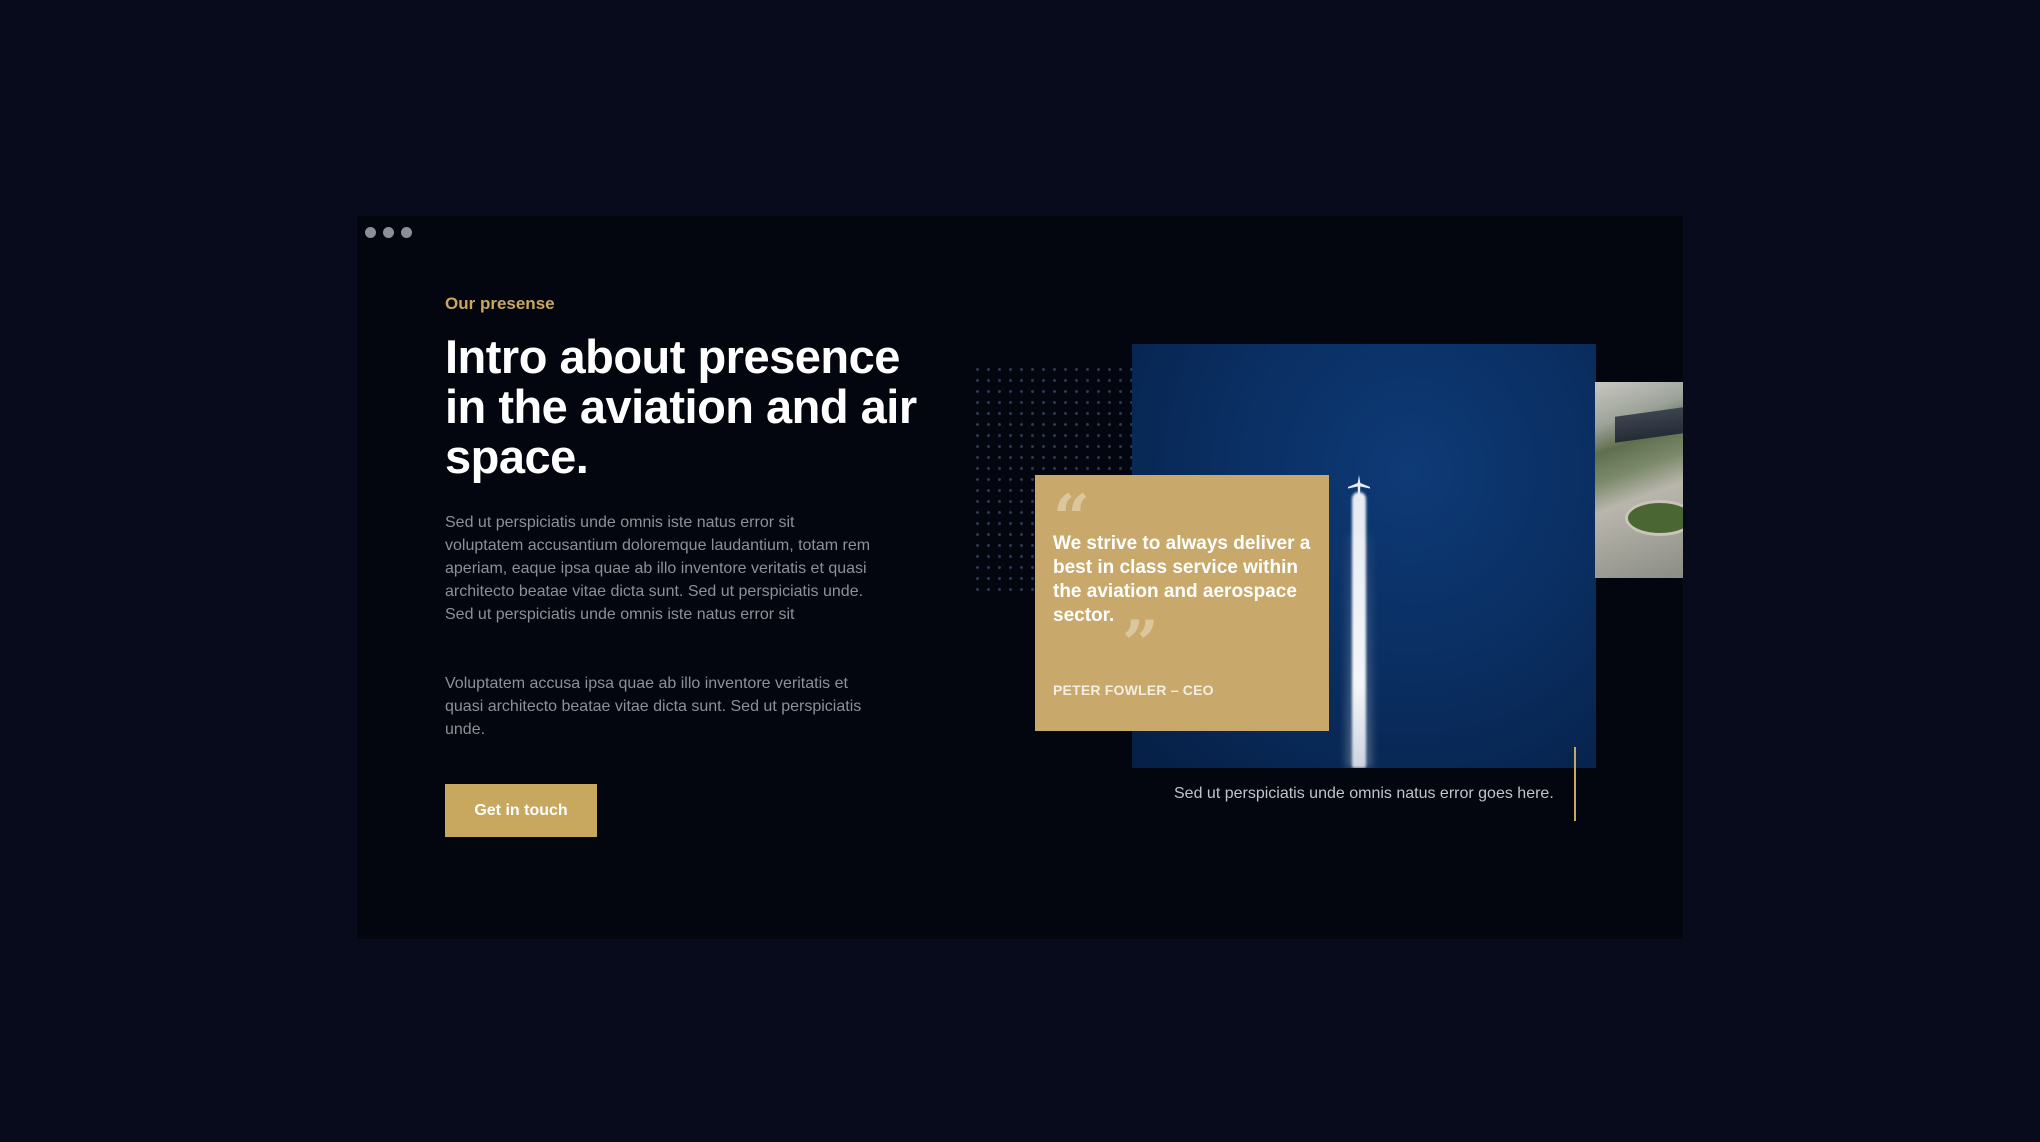  Describe the element at coordinates (500, 303) in the screenshot. I see `section-eyebrow: Our presense` at that location.